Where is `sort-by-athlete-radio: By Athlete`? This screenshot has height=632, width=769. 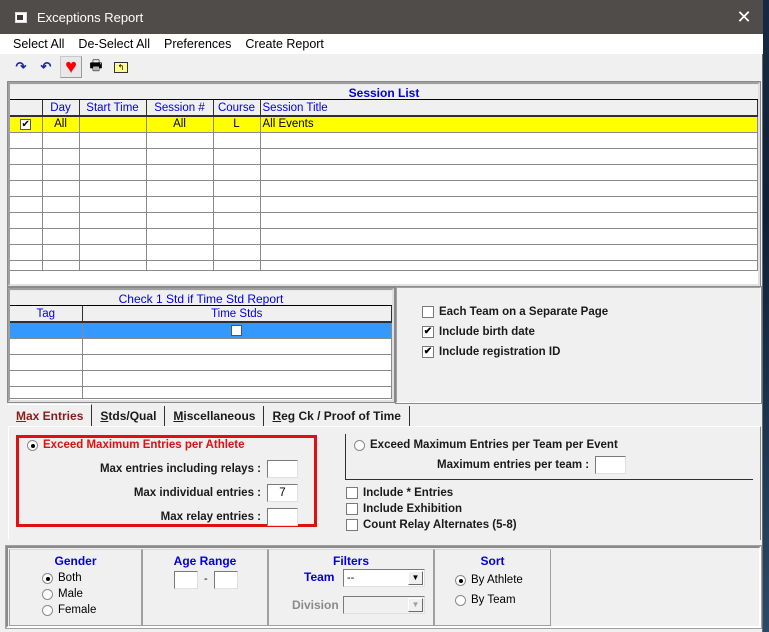 sort-by-athlete-radio: By Athlete is located at coordinates (489, 580).